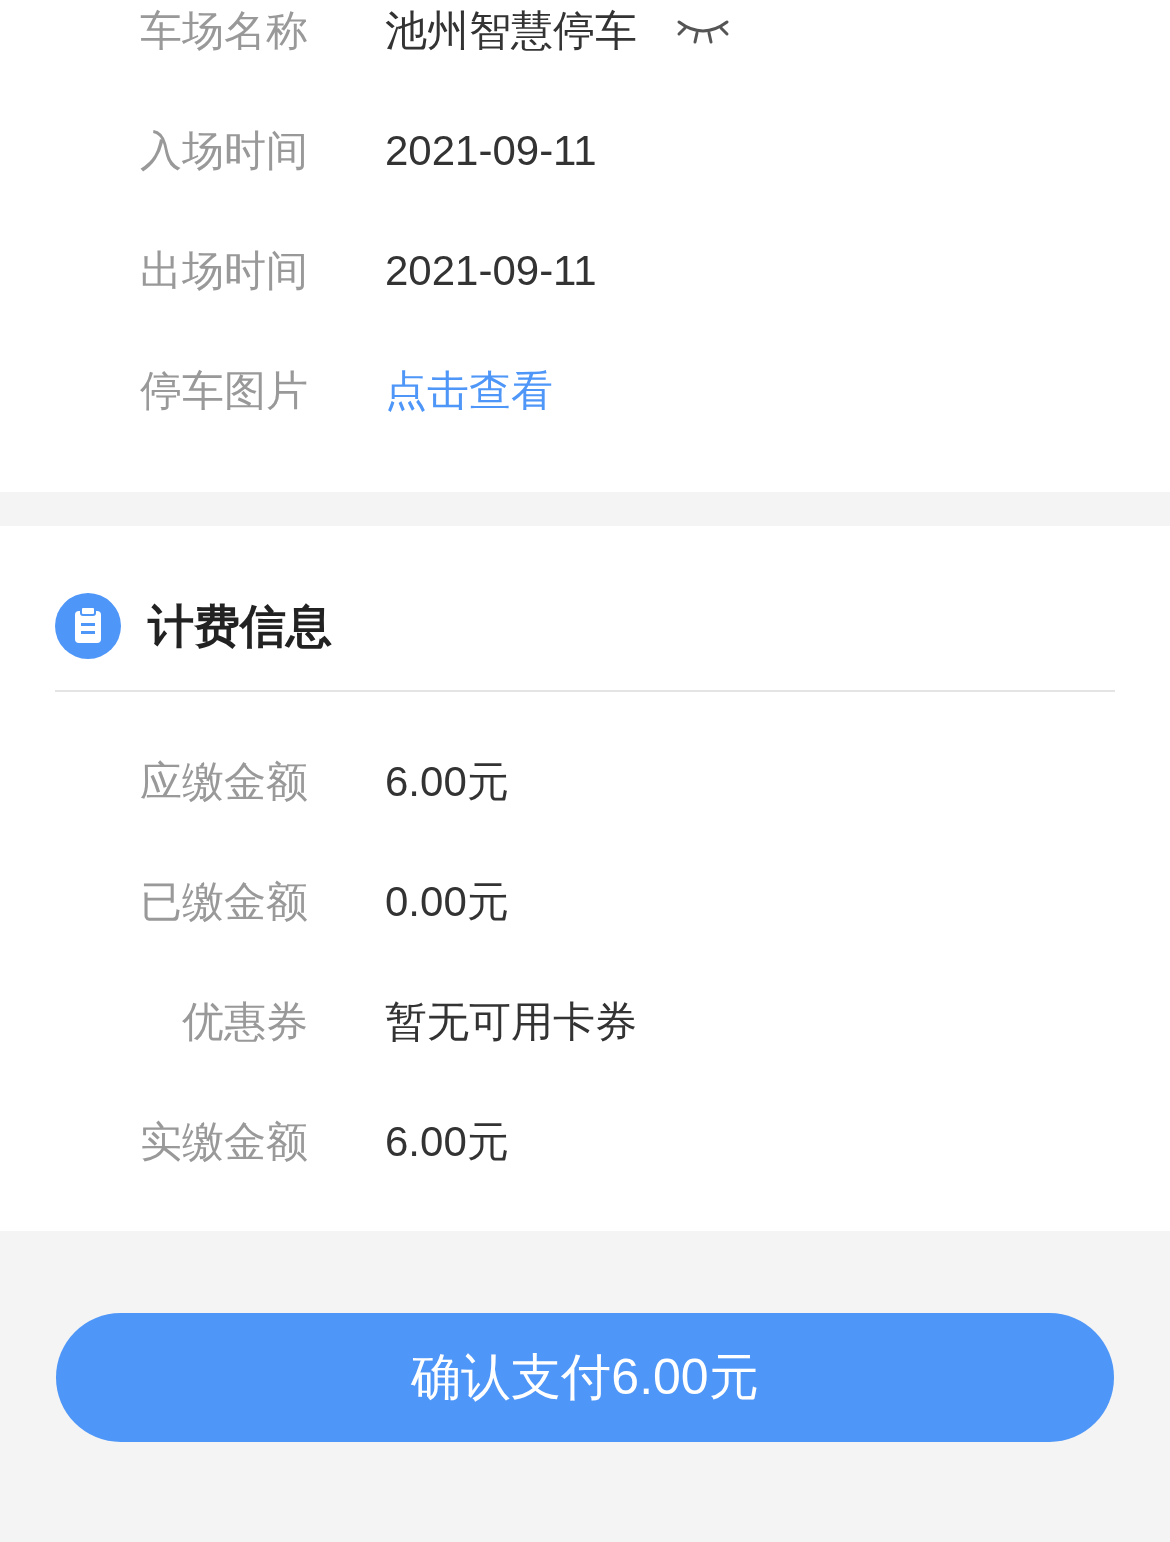 This screenshot has width=1170, height=1542. I want to click on field-label: 出场时间, so click(223, 270).